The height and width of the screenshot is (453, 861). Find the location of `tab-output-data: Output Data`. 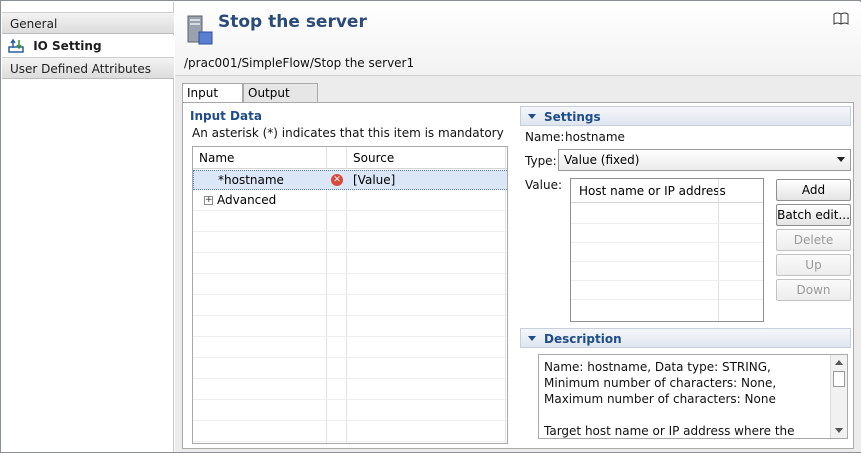

tab-output-data: Output Data is located at coordinates (280, 100).